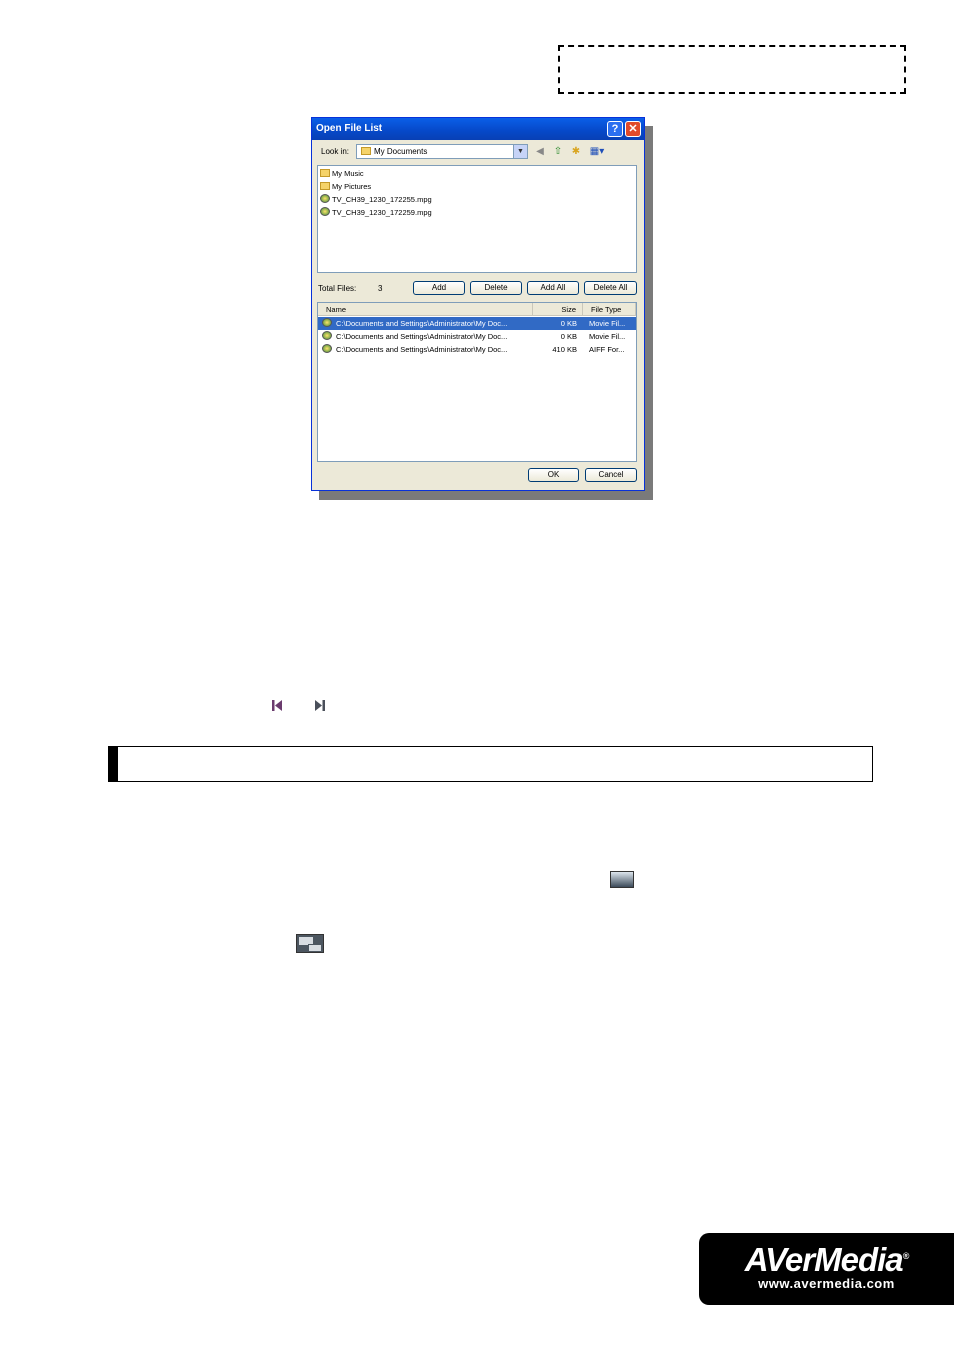  I want to click on list-item: My Pictures, so click(345, 187).